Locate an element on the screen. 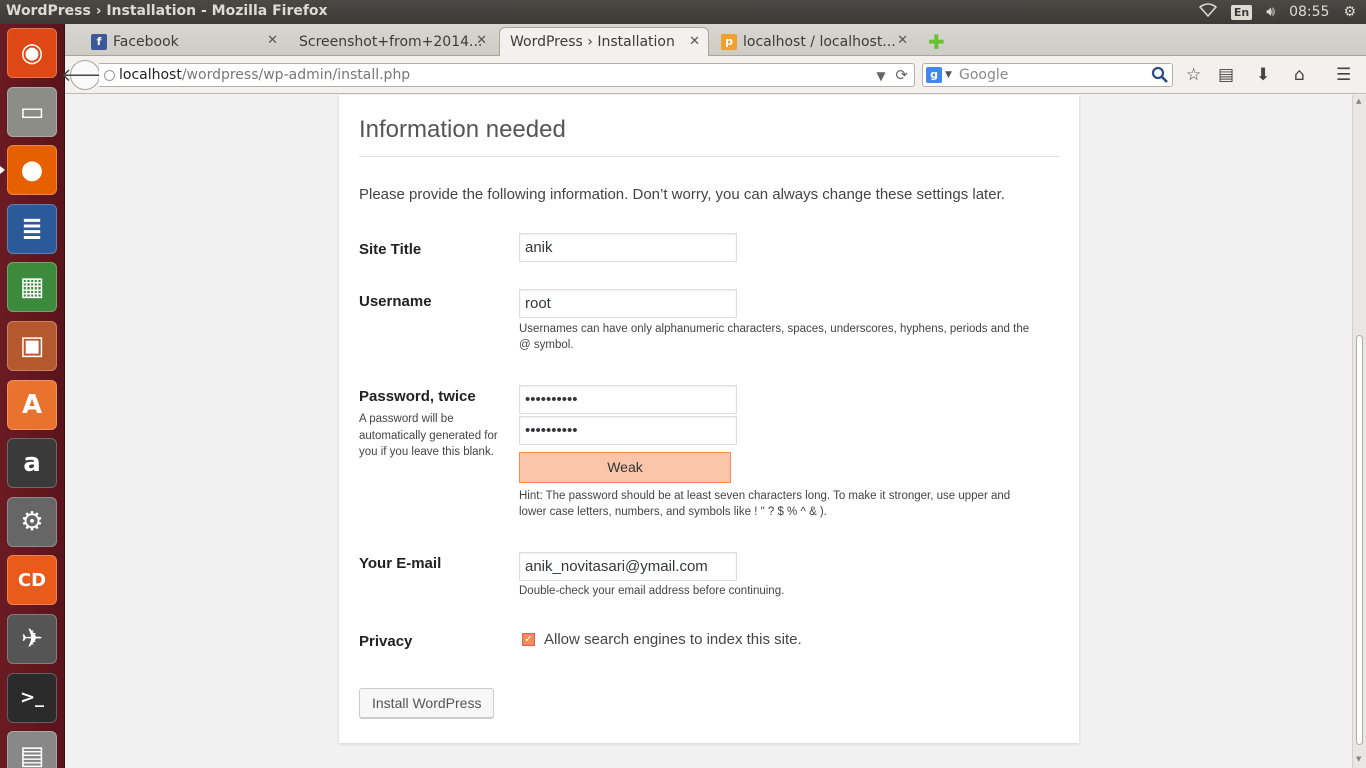  facebook-icon: f is located at coordinates (99, 41).